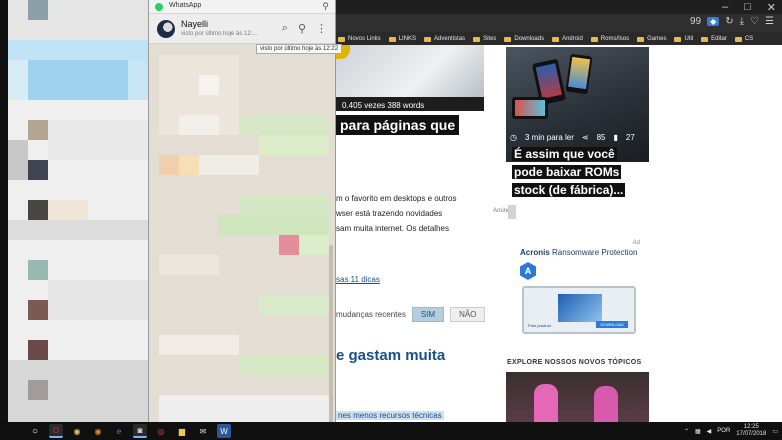  Describe the element at coordinates (742, 21) in the screenshot. I see `download-icon: ⤓` at that location.